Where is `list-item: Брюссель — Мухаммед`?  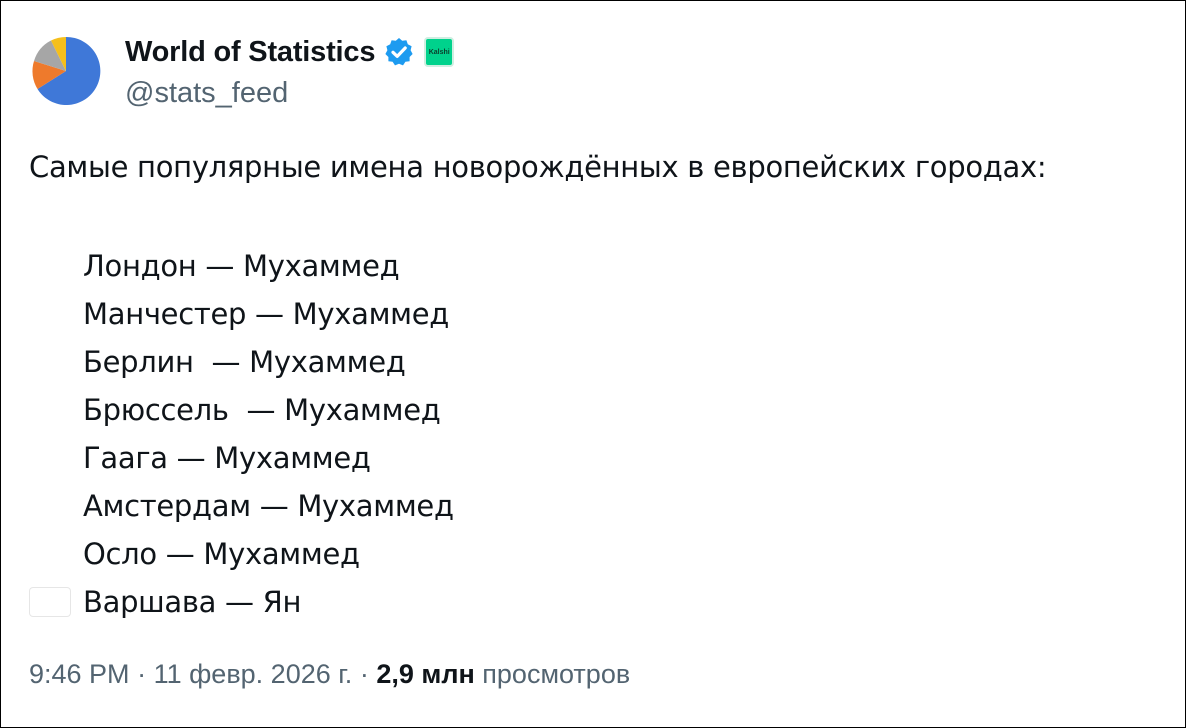
list-item: Брюссель — Мухаммед is located at coordinates (241, 410).